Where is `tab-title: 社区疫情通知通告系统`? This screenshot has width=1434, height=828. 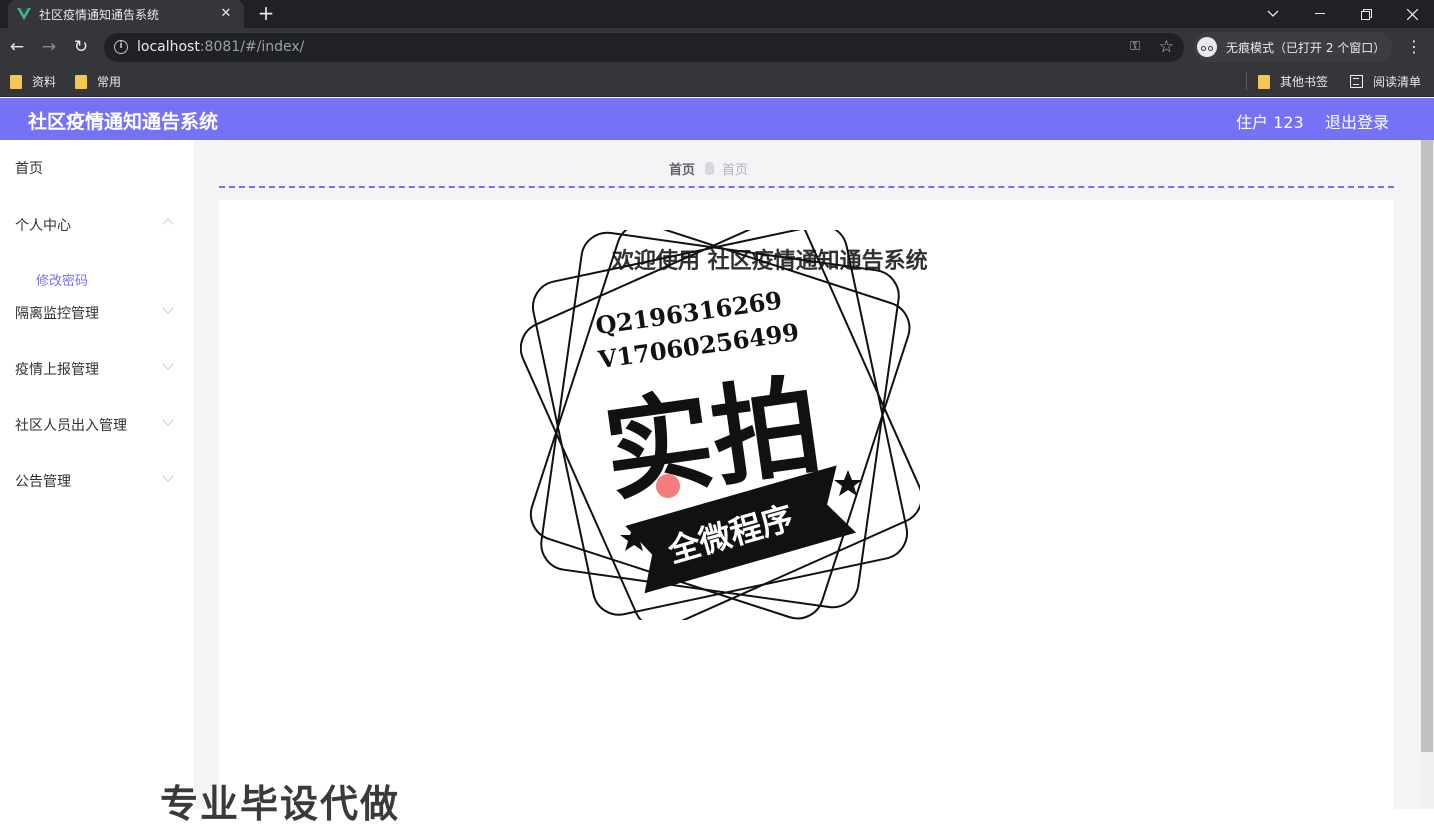 tab-title: 社区疫情通知通告系统 is located at coordinates (99, 14).